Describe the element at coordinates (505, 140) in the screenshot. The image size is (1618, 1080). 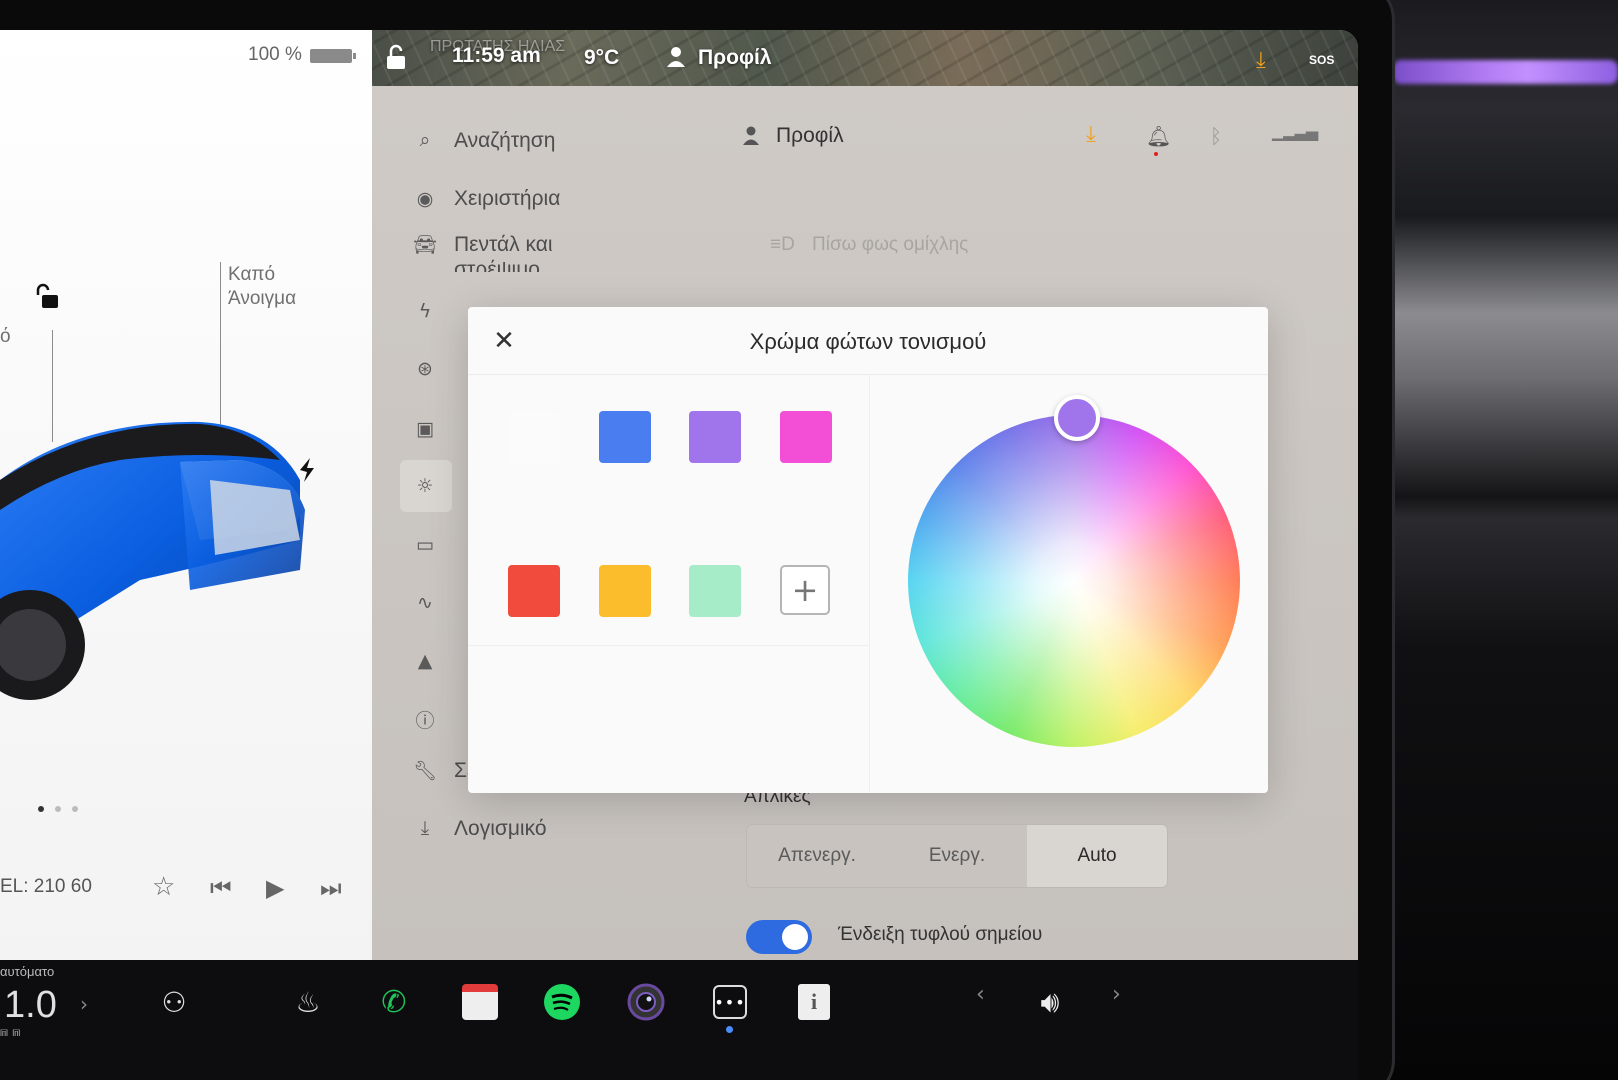
I see `search-placeholder: Αναζήτηση` at that location.